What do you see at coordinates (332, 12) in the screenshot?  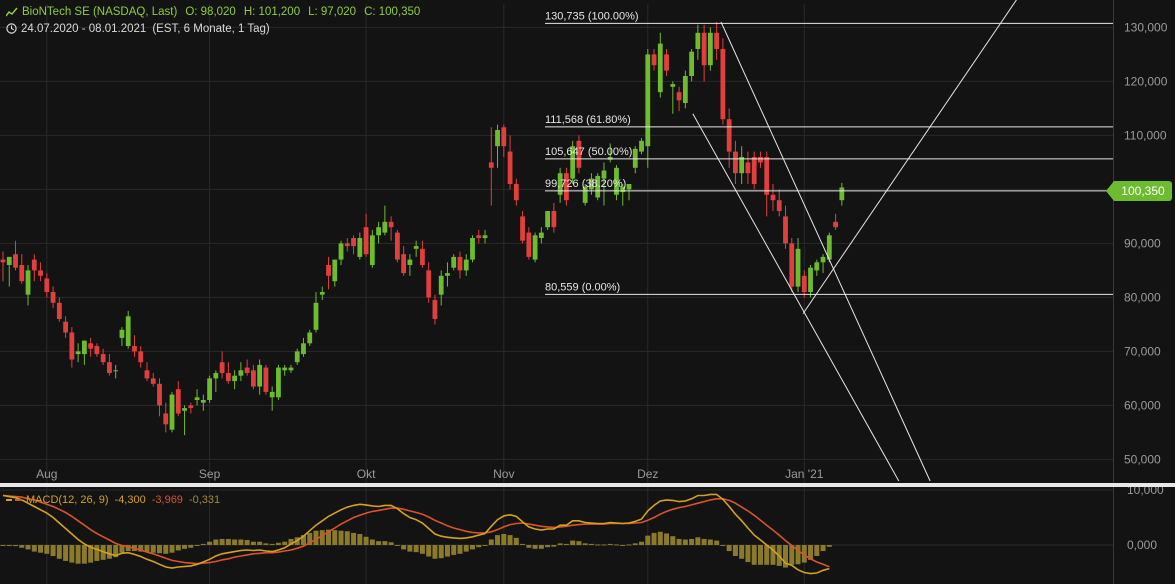 I see `low-value: L: 97,020` at bounding box center [332, 12].